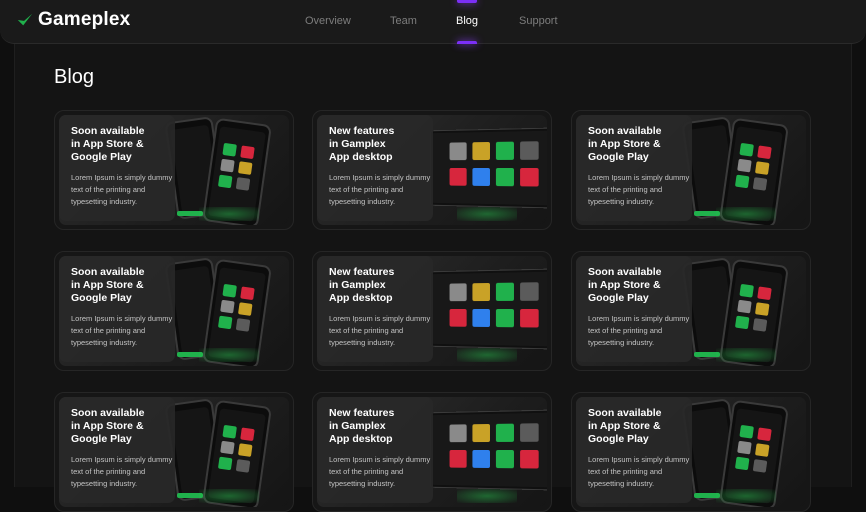 This screenshot has height=512, width=866. What do you see at coordinates (433, 22) in the screenshot?
I see `top-header: Gameplex Overview Team Blog Support` at bounding box center [433, 22].